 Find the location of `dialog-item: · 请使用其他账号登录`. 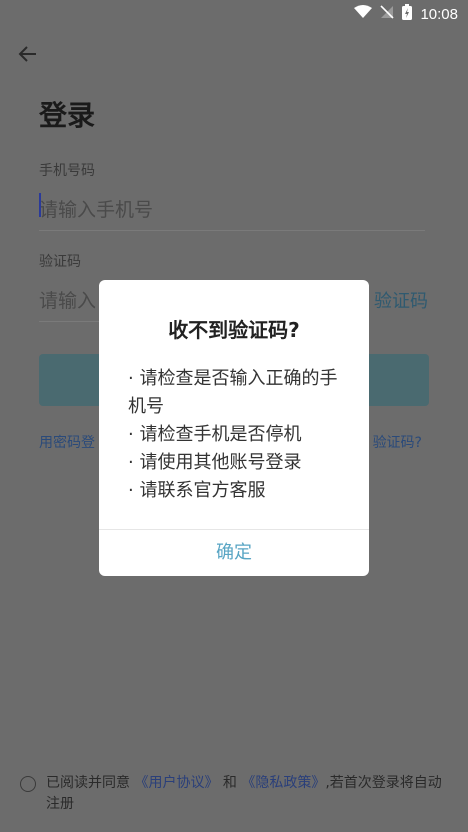

dialog-item: · 请使用其他账号登录 is located at coordinates (215, 462).